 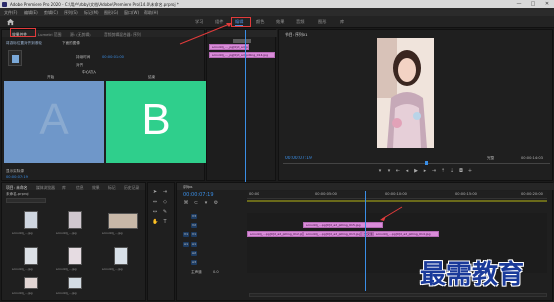 I want to click on watermark-text: 最需教育, so click(x=472, y=275).